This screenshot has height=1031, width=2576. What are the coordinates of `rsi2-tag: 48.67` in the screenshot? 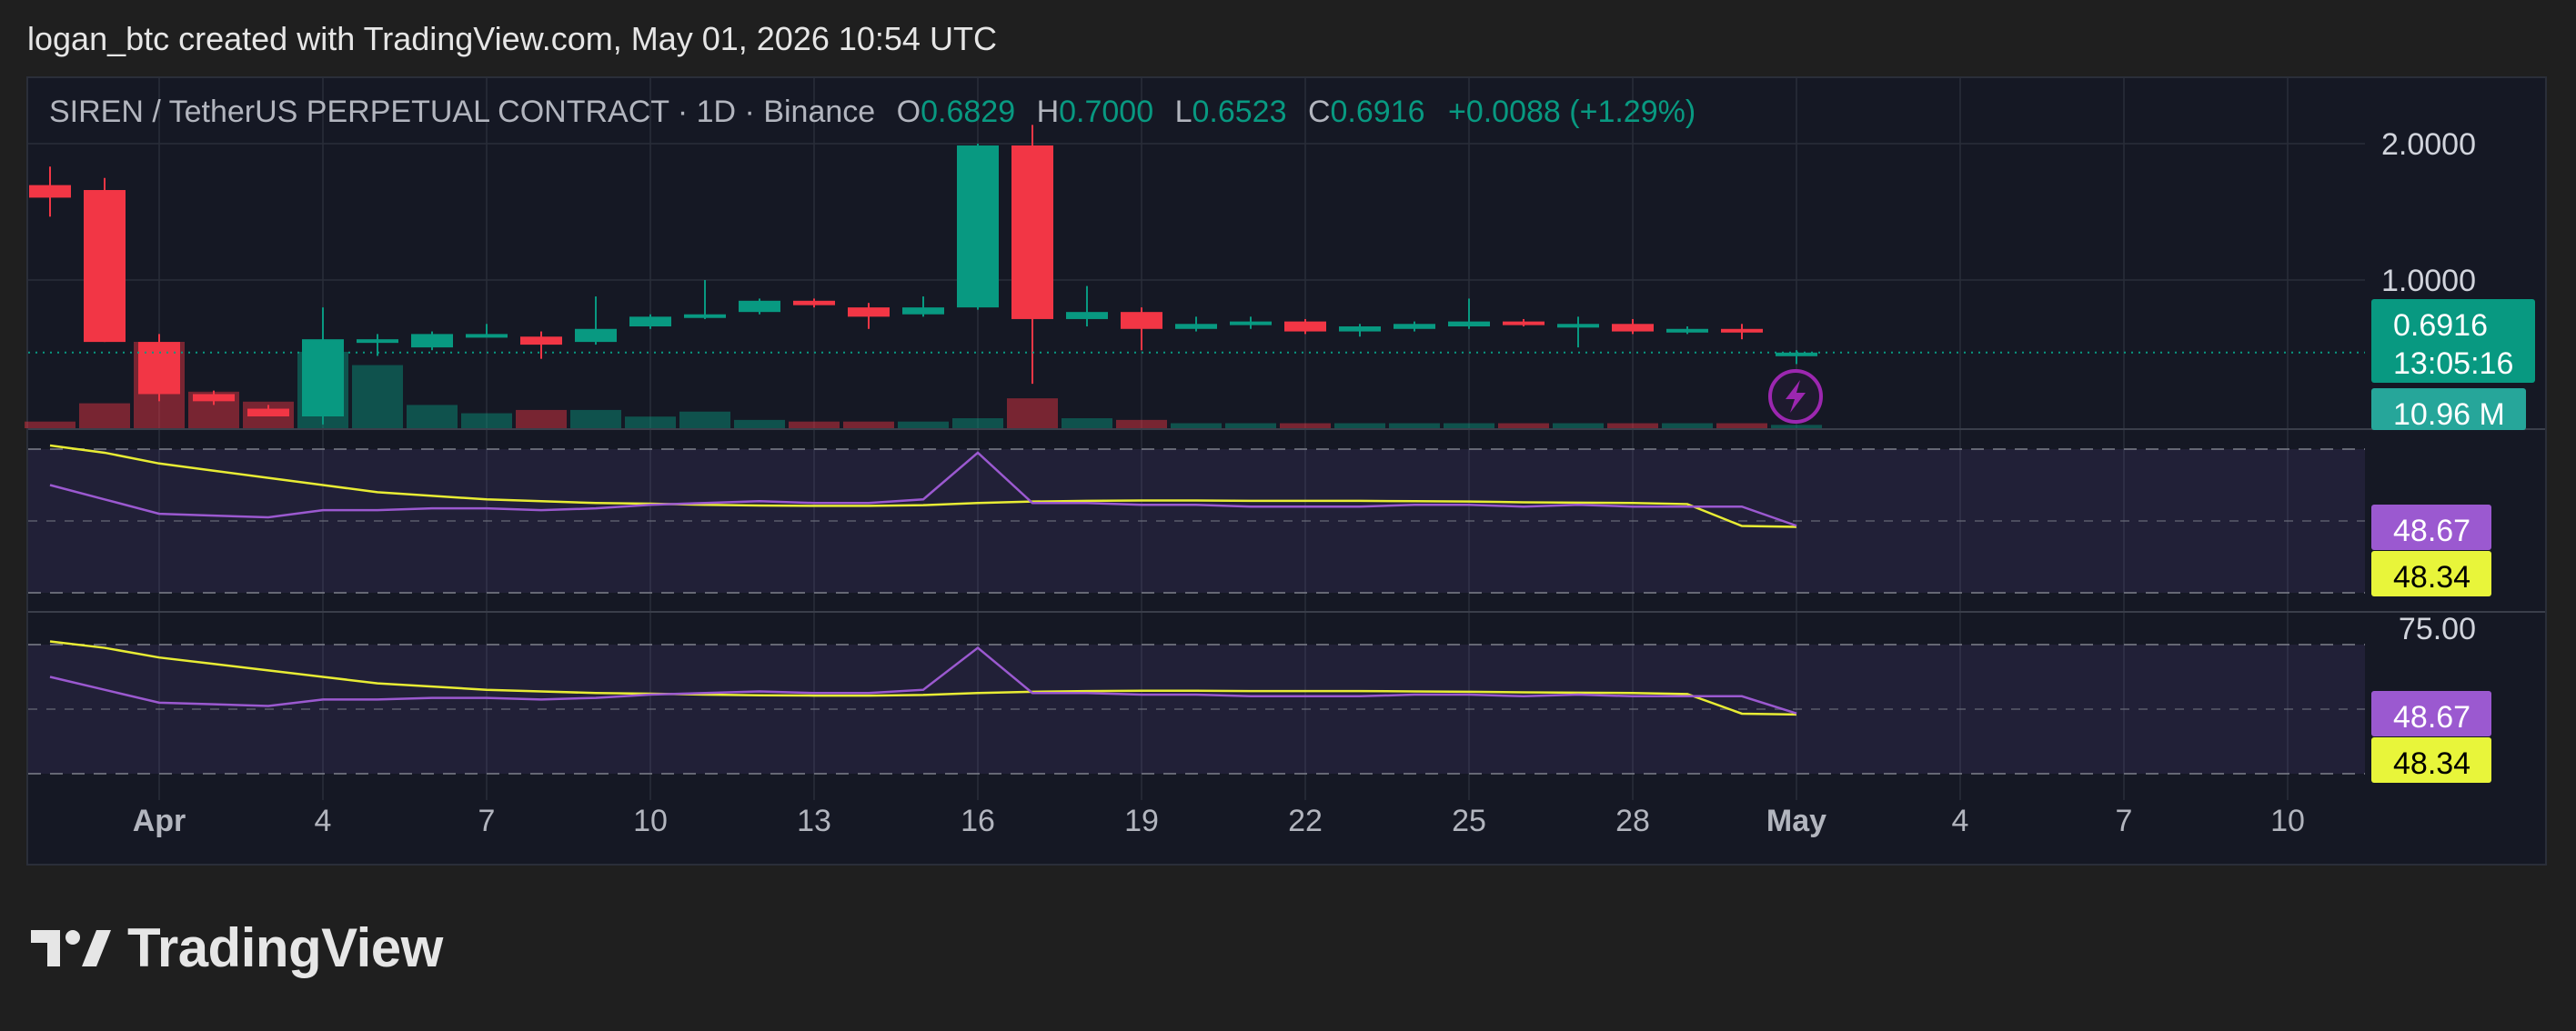 It's located at (2431, 713).